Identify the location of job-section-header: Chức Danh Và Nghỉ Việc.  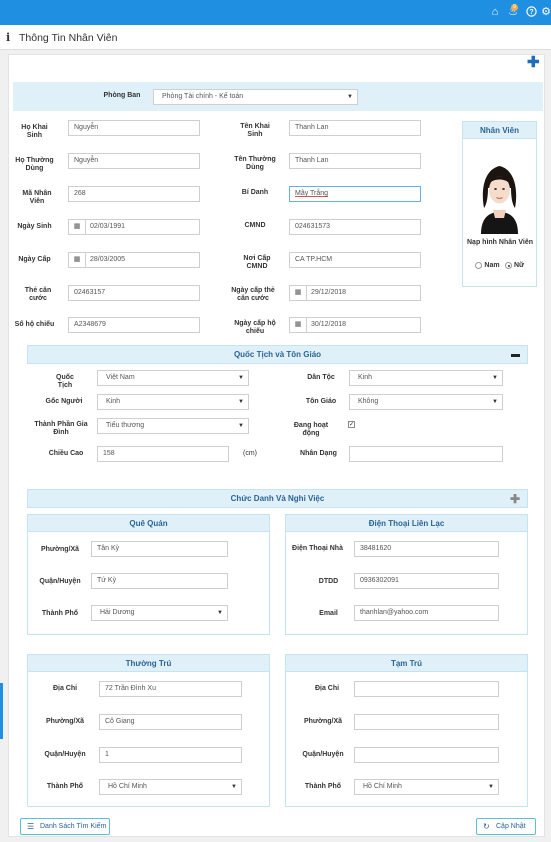
(277, 498).